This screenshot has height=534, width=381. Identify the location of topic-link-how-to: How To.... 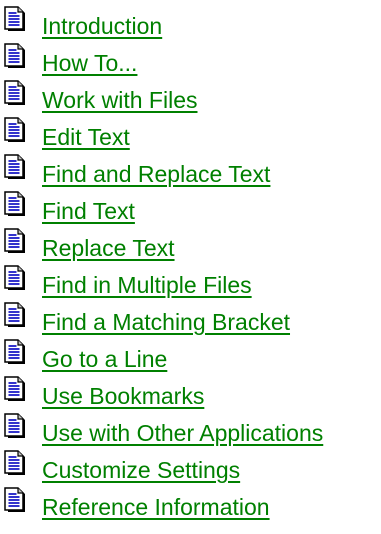
(89, 63).